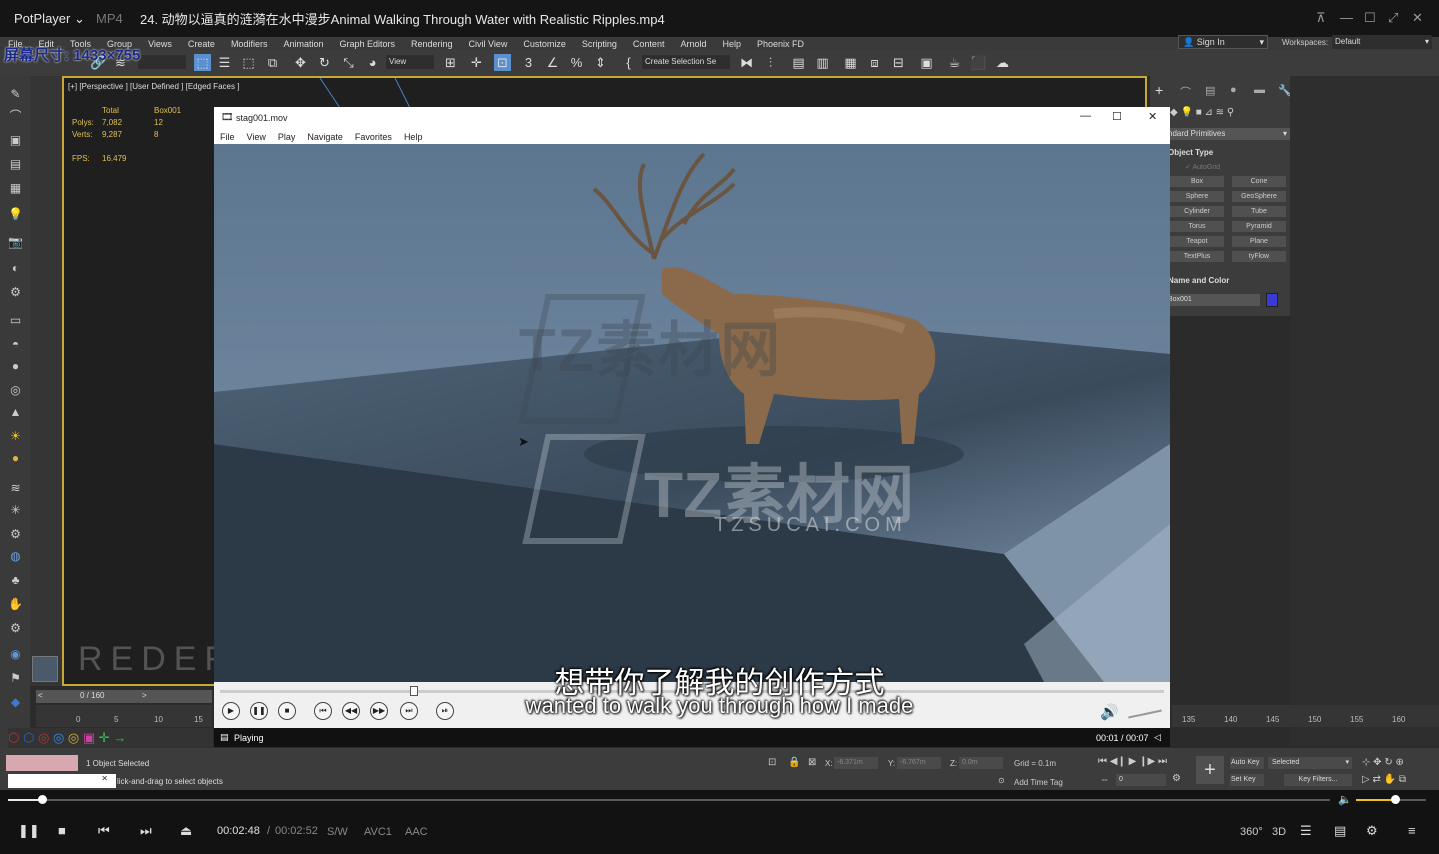 The height and width of the screenshot is (854, 1439). What do you see at coordinates (1306, 831) in the screenshot?
I see `playlist-search-icon: ☰` at bounding box center [1306, 831].